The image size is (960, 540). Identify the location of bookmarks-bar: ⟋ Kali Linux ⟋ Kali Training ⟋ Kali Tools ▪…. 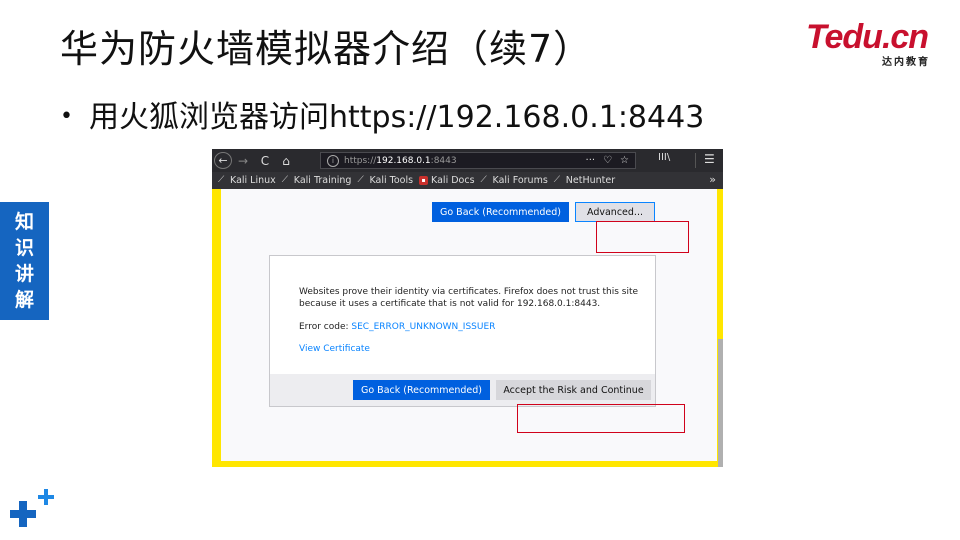
(467, 180).